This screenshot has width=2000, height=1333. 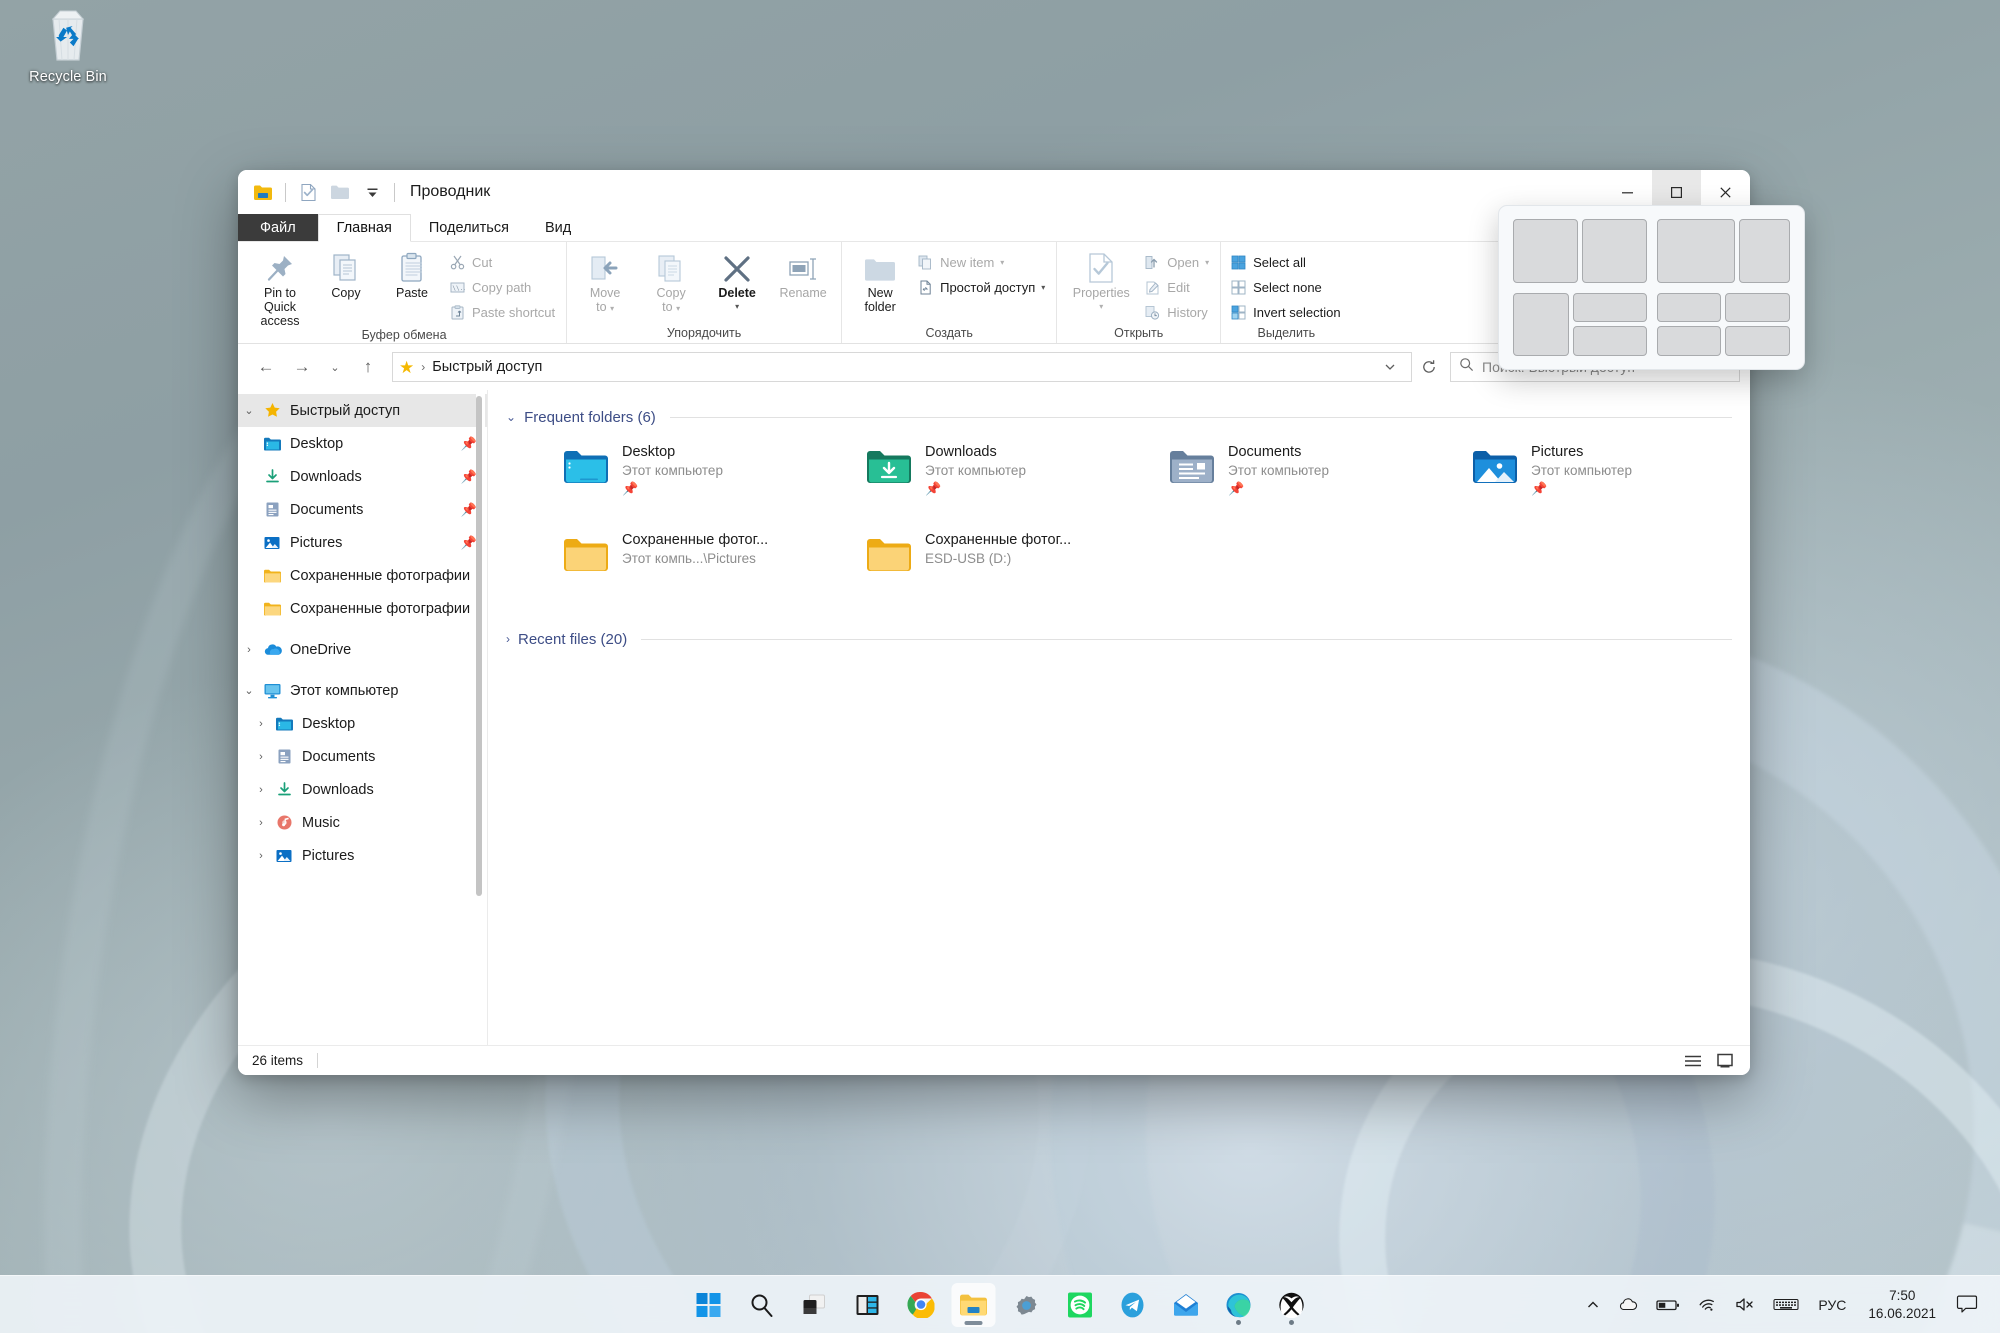 I want to click on pin-to-quick-access-button: Pin to Quick access, so click(x=280, y=287).